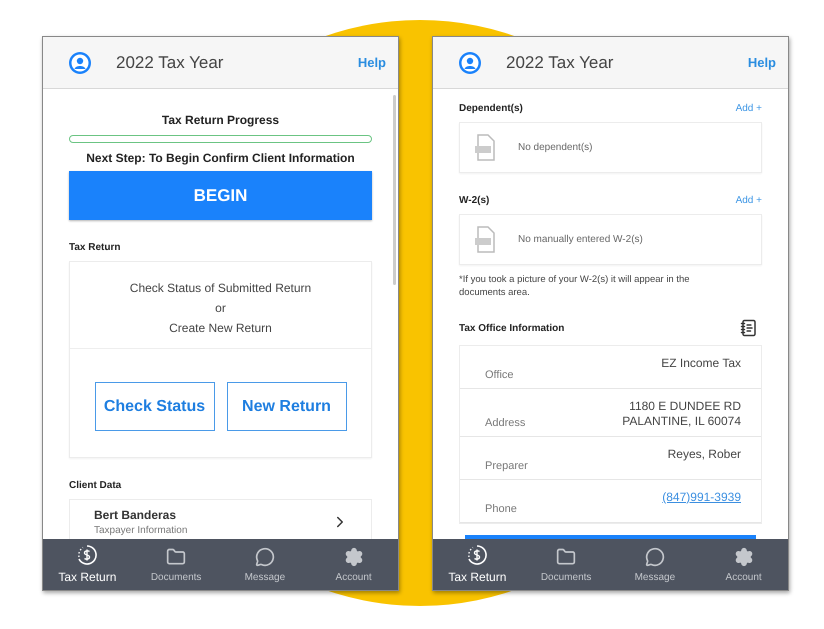 This screenshot has height=629, width=824. I want to click on section-heading: Dependent(s), so click(491, 108).